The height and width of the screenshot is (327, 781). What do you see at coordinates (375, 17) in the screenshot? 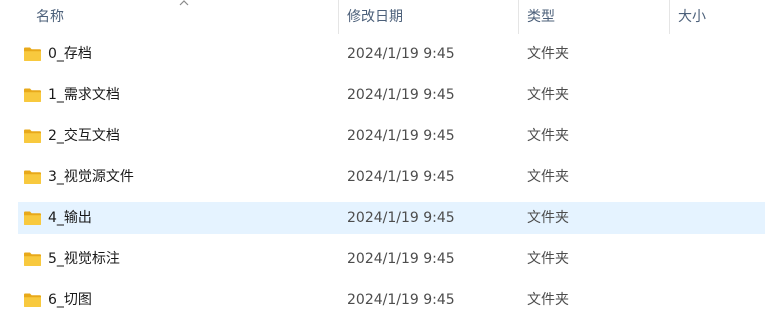
I see `column-header-date-modified: 修改日期` at bounding box center [375, 17].